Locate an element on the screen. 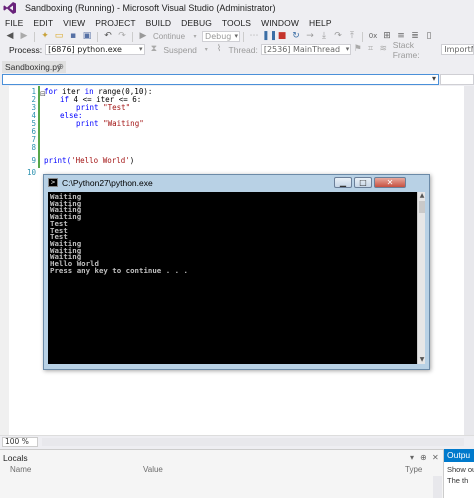 The image size is (474, 498). menu-debug: DEBUG is located at coordinates (196, 23).